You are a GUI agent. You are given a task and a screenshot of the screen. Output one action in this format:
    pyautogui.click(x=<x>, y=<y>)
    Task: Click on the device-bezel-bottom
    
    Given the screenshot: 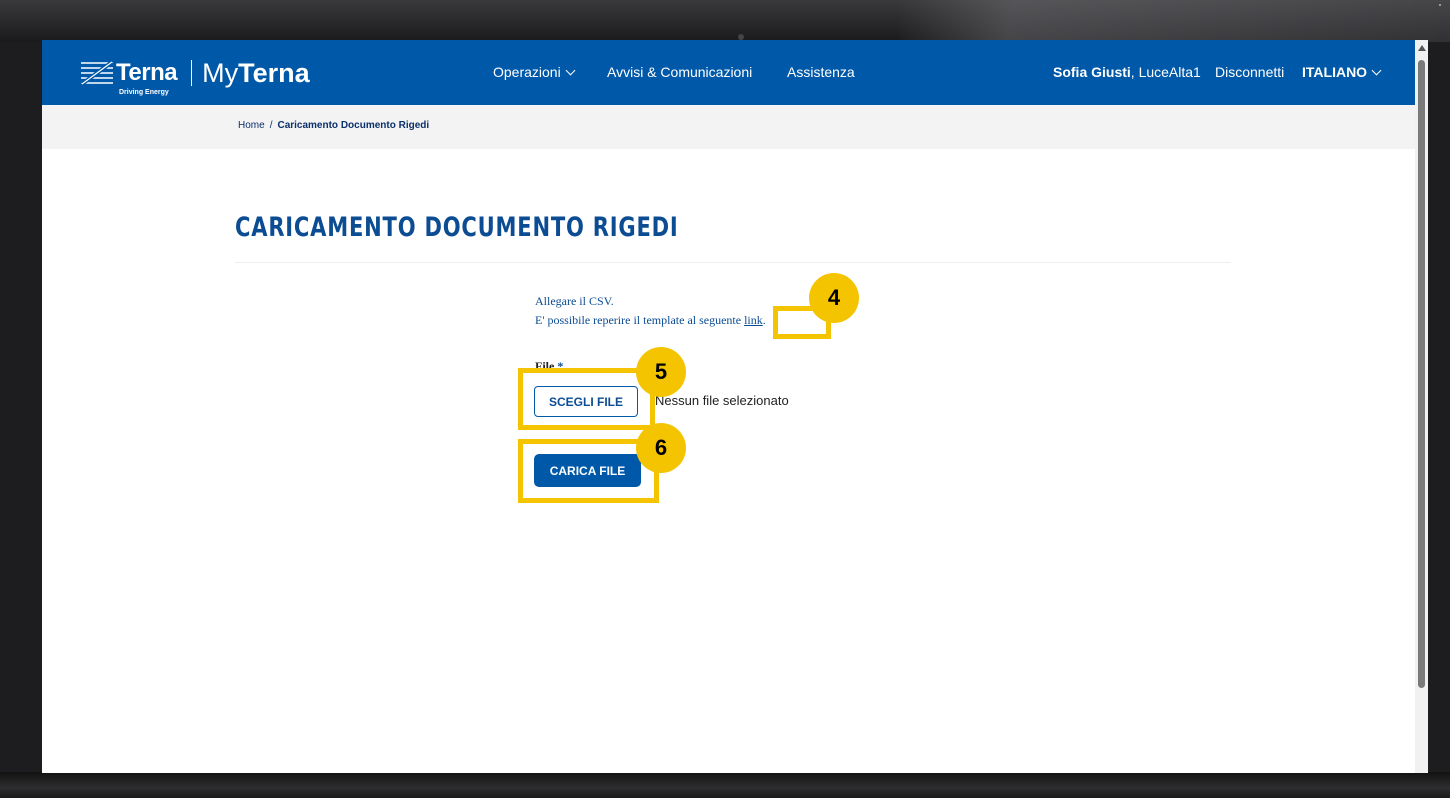 What is the action you would take?
    pyautogui.click(x=725, y=785)
    